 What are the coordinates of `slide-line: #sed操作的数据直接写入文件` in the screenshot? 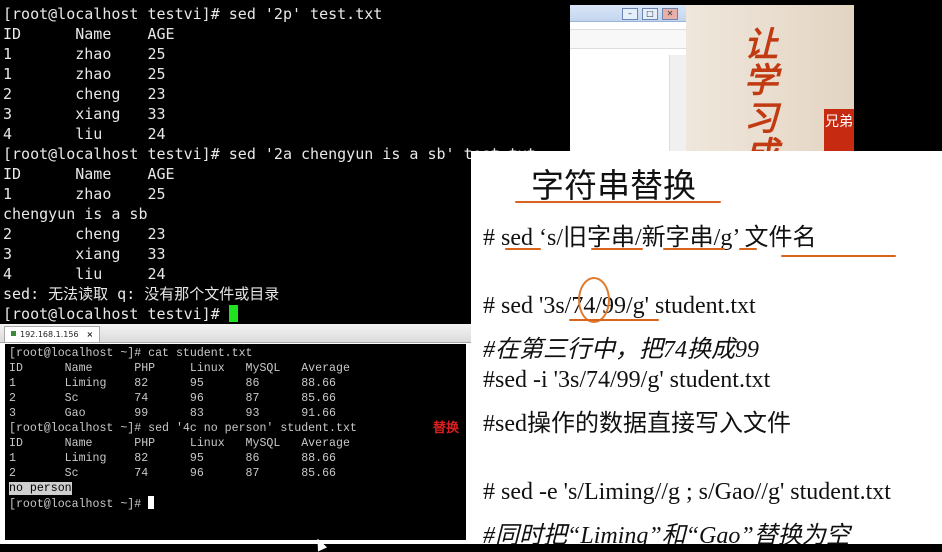 It's located at (637, 424).